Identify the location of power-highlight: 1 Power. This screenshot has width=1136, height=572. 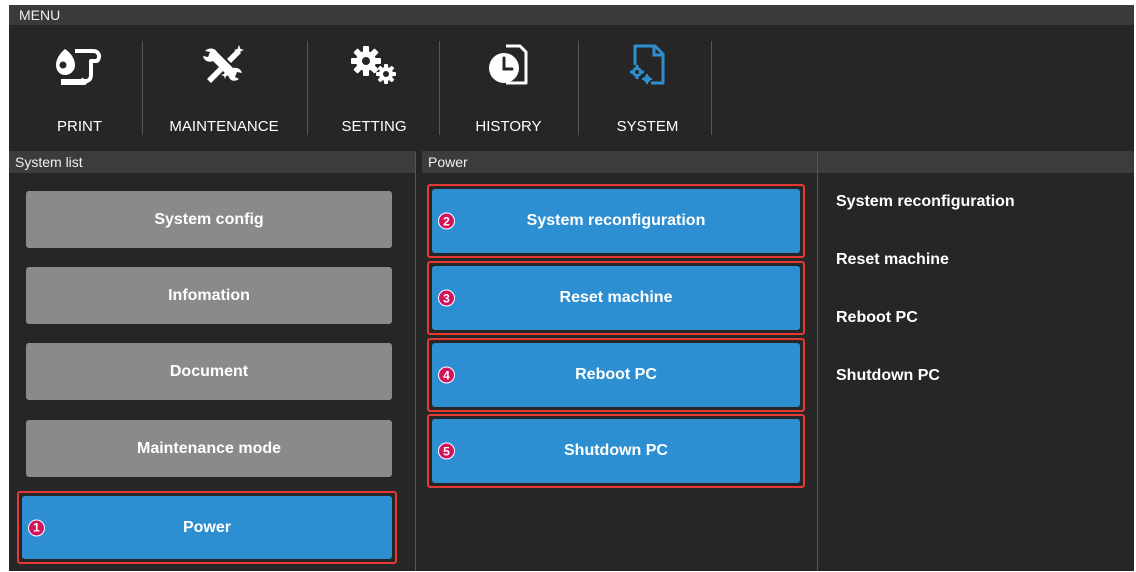
(207, 527).